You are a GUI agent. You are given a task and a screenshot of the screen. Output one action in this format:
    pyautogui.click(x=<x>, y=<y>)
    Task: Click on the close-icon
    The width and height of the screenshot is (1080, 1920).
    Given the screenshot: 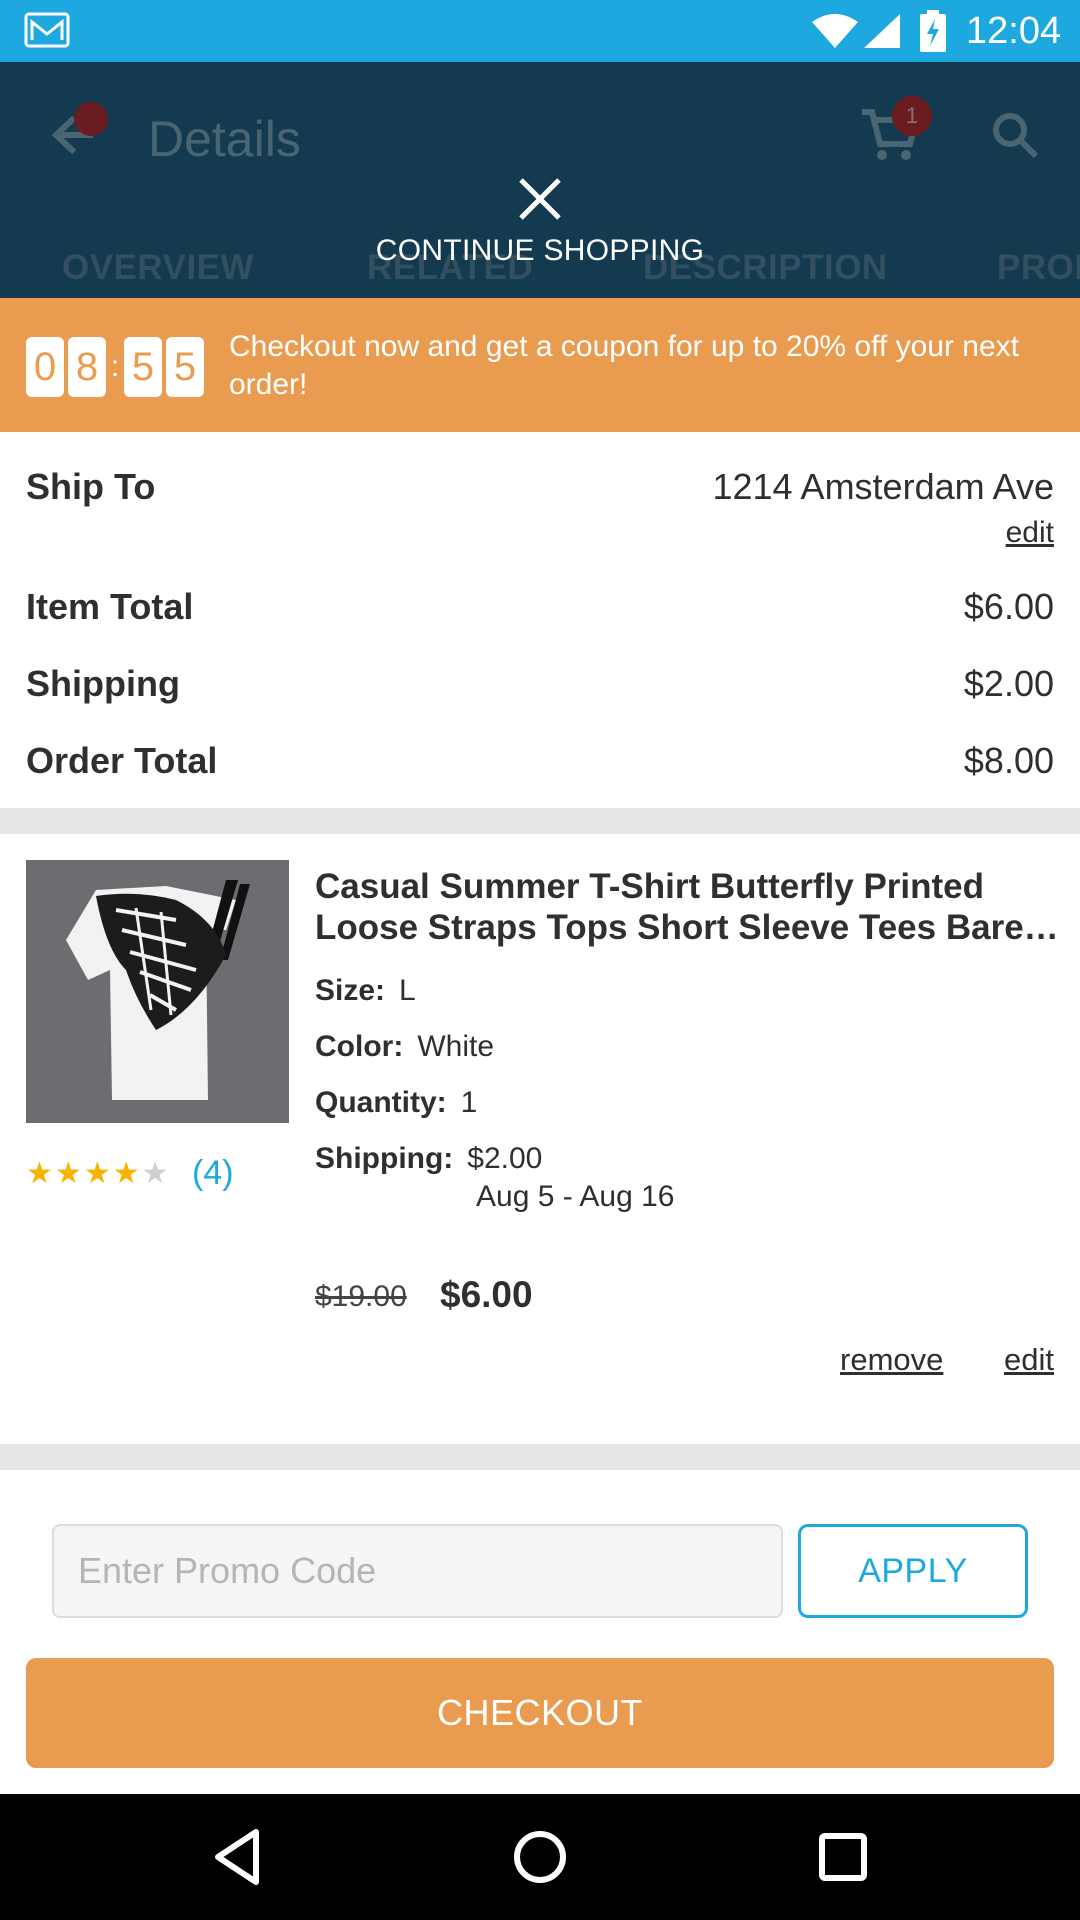 What is the action you would take?
    pyautogui.click(x=540, y=199)
    